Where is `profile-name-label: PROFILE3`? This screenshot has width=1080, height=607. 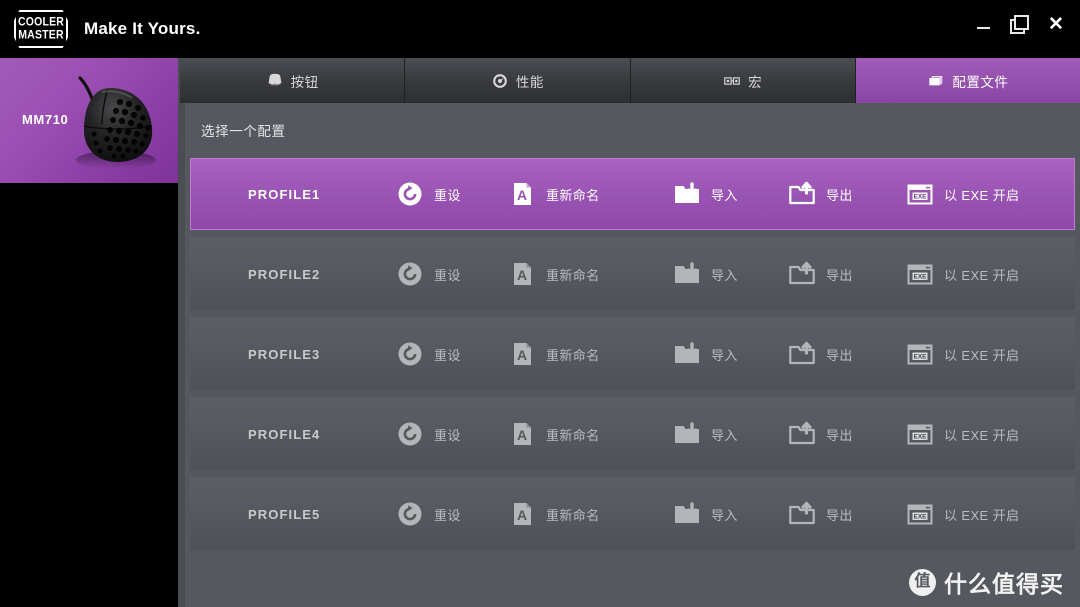 profile-name-label: PROFILE3 is located at coordinates (284, 354).